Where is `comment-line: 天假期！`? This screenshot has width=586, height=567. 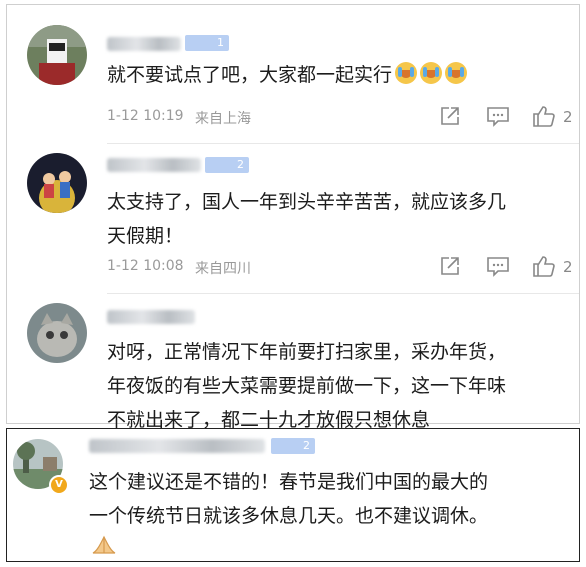 comment-line: 天假期！ is located at coordinates (145, 236).